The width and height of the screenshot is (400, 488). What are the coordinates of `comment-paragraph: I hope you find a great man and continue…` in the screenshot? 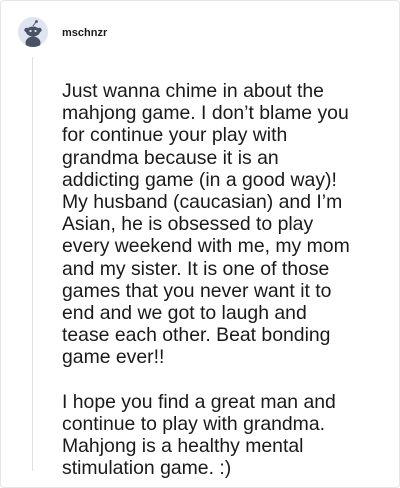 It's located at (199, 435).